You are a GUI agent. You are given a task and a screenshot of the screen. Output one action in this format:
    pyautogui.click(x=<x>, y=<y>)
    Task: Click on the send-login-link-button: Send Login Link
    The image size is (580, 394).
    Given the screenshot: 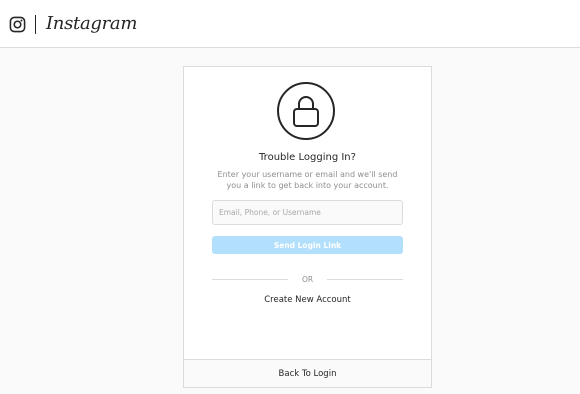 What is the action you would take?
    pyautogui.click(x=307, y=245)
    